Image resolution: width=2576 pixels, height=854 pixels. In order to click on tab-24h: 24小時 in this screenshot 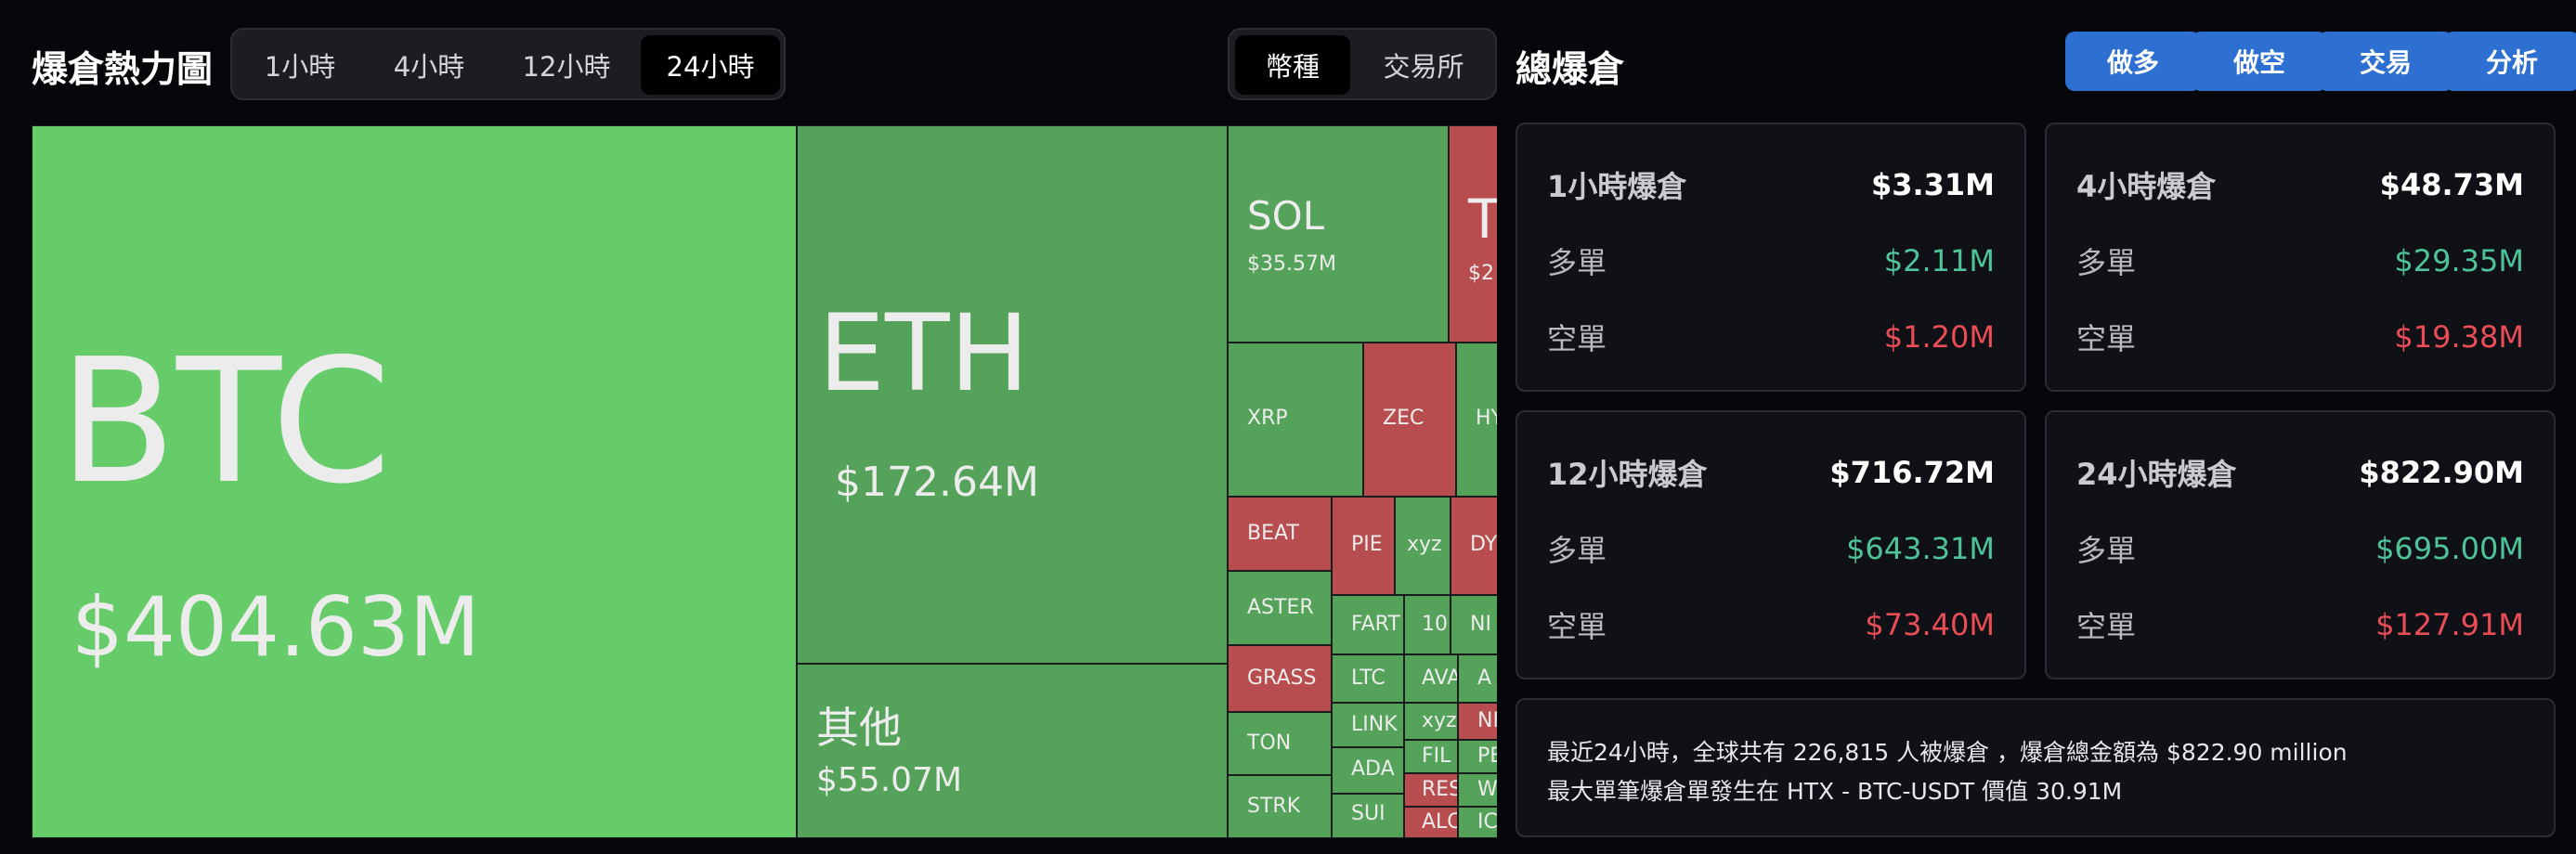, I will do `click(711, 65)`.